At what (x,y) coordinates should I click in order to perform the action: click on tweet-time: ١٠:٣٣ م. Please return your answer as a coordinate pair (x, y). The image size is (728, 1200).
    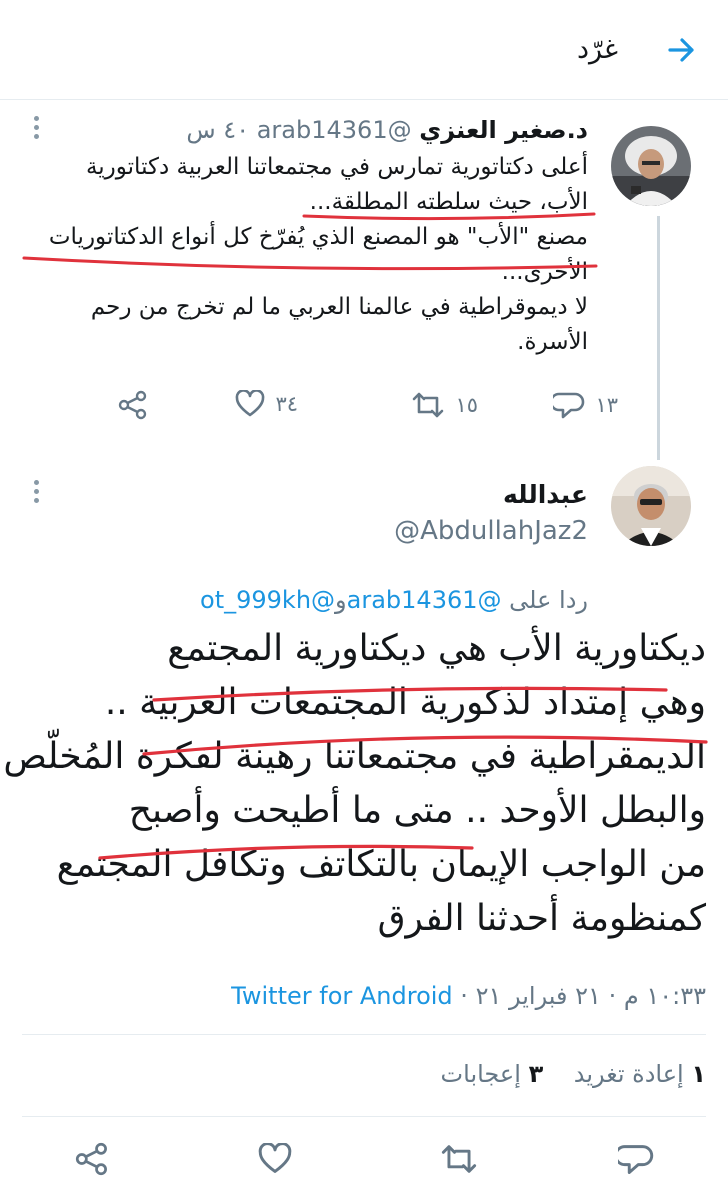
    Looking at the image, I should click on (664, 996).